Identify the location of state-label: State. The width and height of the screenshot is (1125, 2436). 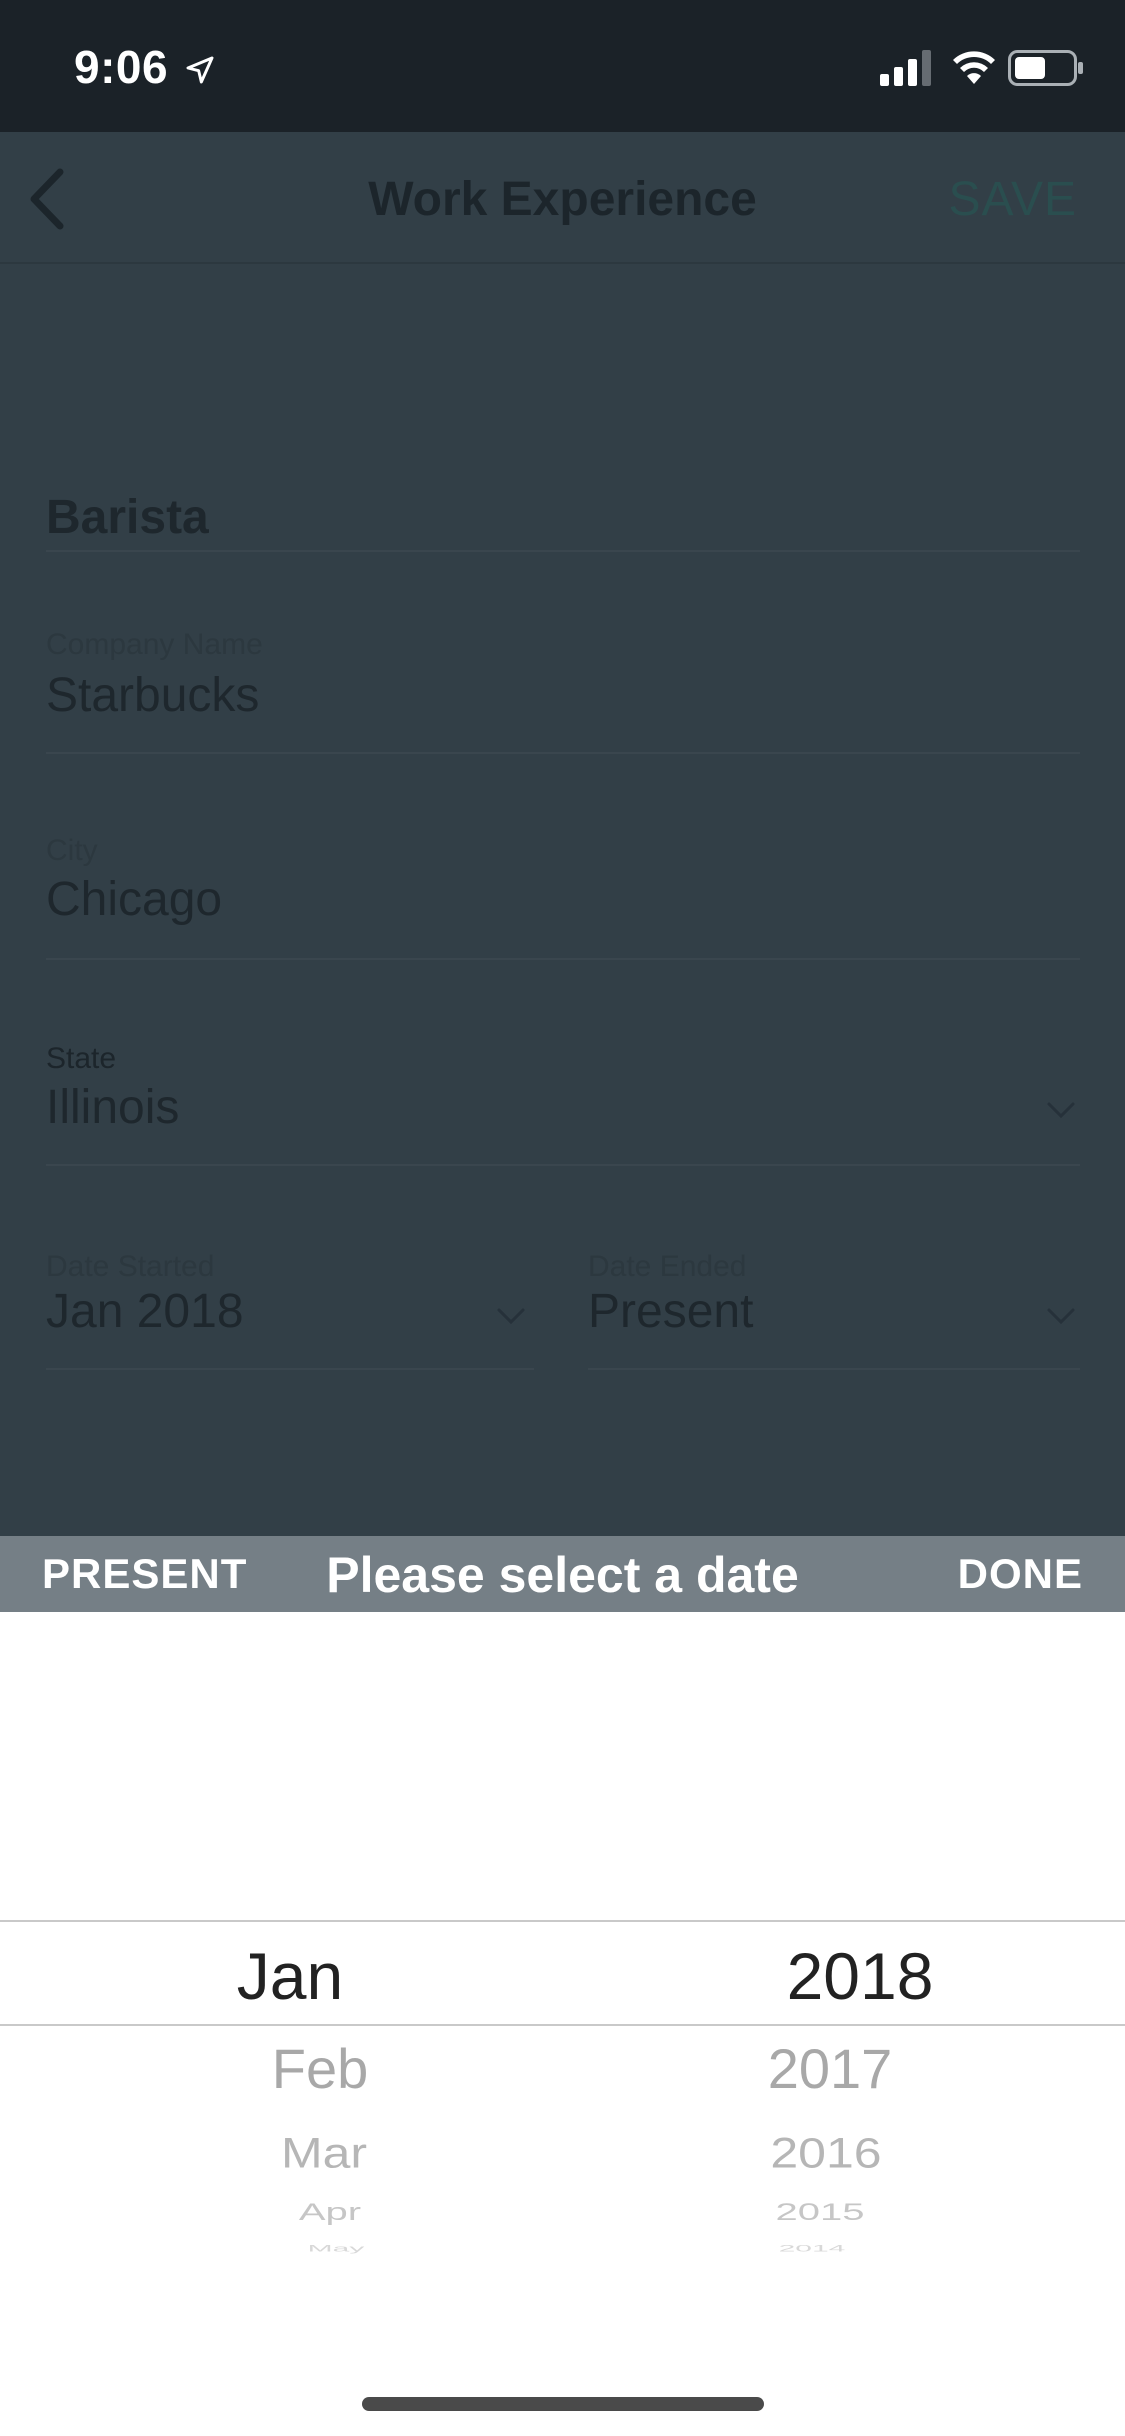
(81, 1058).